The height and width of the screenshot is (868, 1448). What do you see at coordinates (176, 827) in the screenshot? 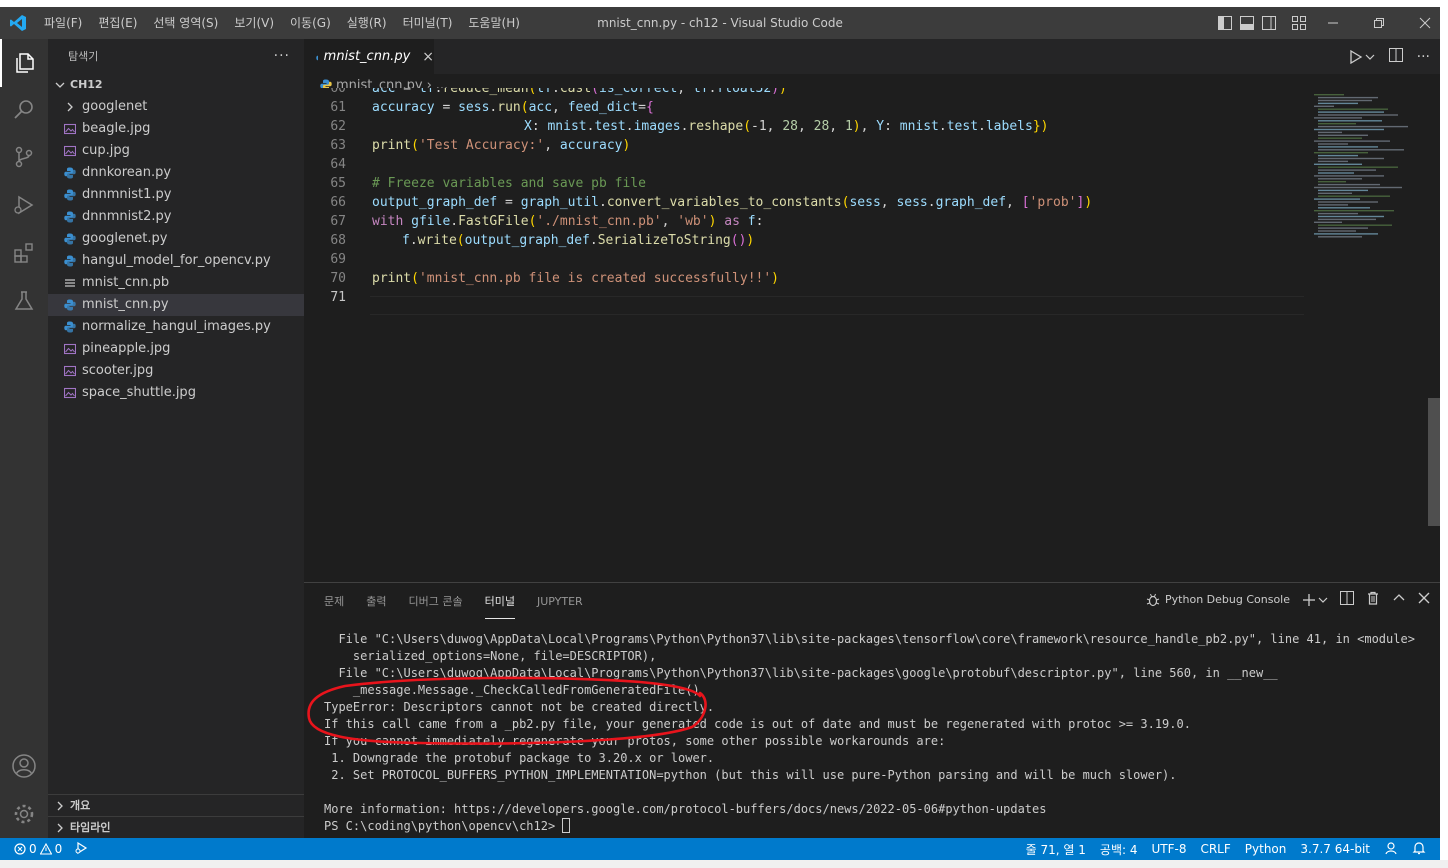
I see `timeline-section: 타임라인` at bounding box center [176, 827].